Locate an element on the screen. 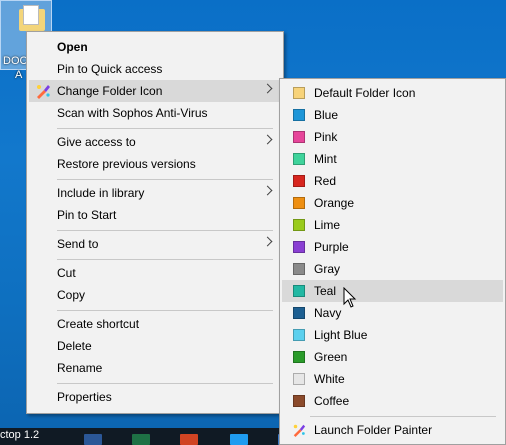  purple-swatch-icon is located at coordinates (299, 247).